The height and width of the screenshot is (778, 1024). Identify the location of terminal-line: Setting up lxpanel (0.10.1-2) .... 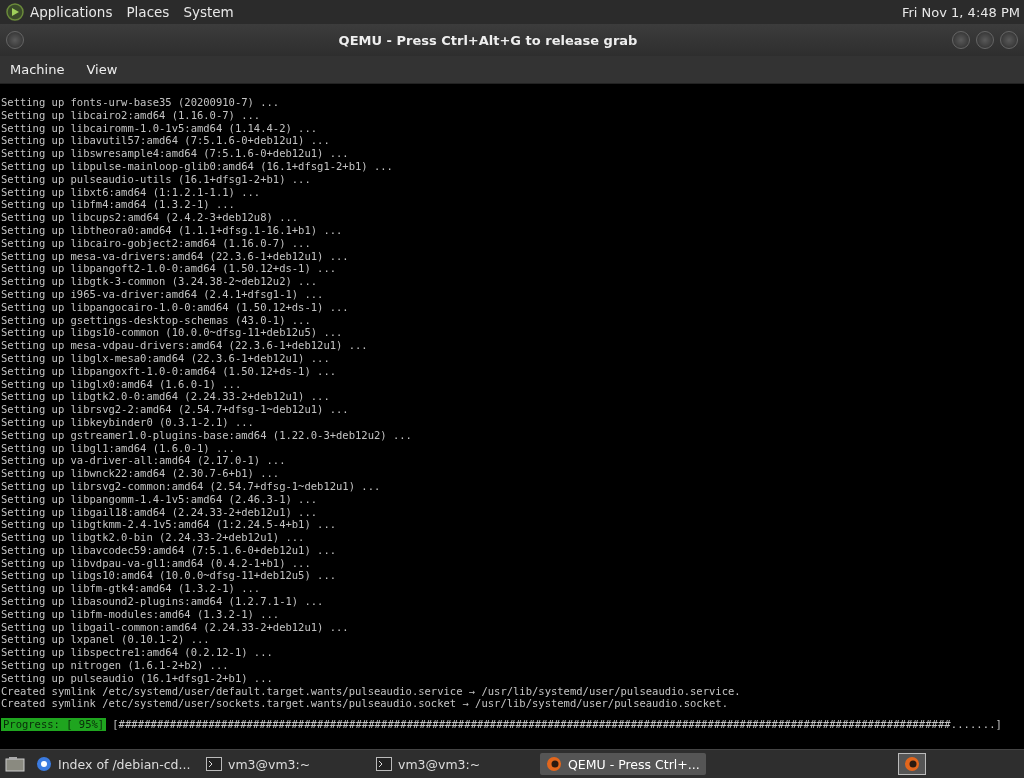
(106, 640).